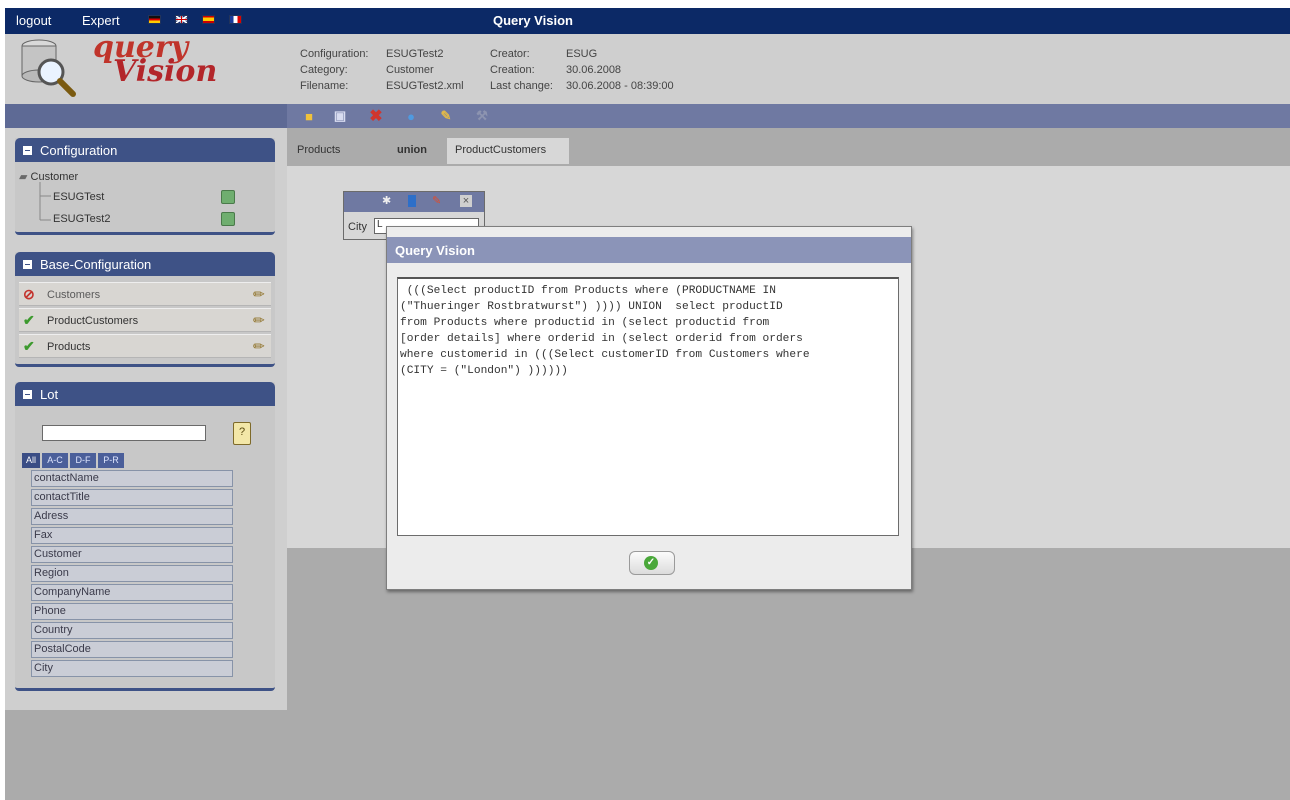 This screenshot has width=1290, height=800. I want to click on gear-icon: ✱, so click(388, 201).